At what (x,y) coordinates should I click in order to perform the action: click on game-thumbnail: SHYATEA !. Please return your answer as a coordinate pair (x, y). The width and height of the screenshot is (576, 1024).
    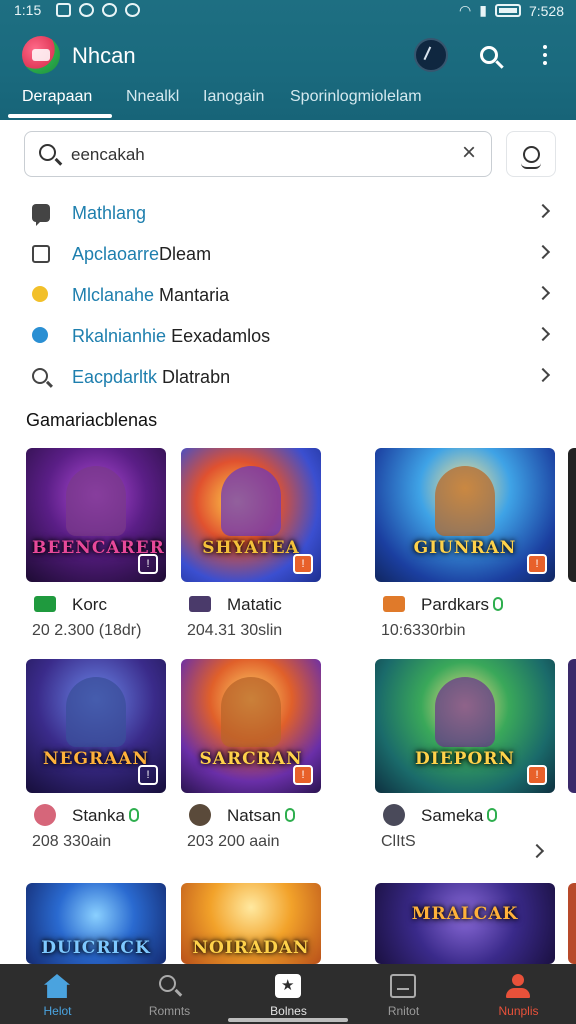
    Looking at the image, I should click on (251, 515).